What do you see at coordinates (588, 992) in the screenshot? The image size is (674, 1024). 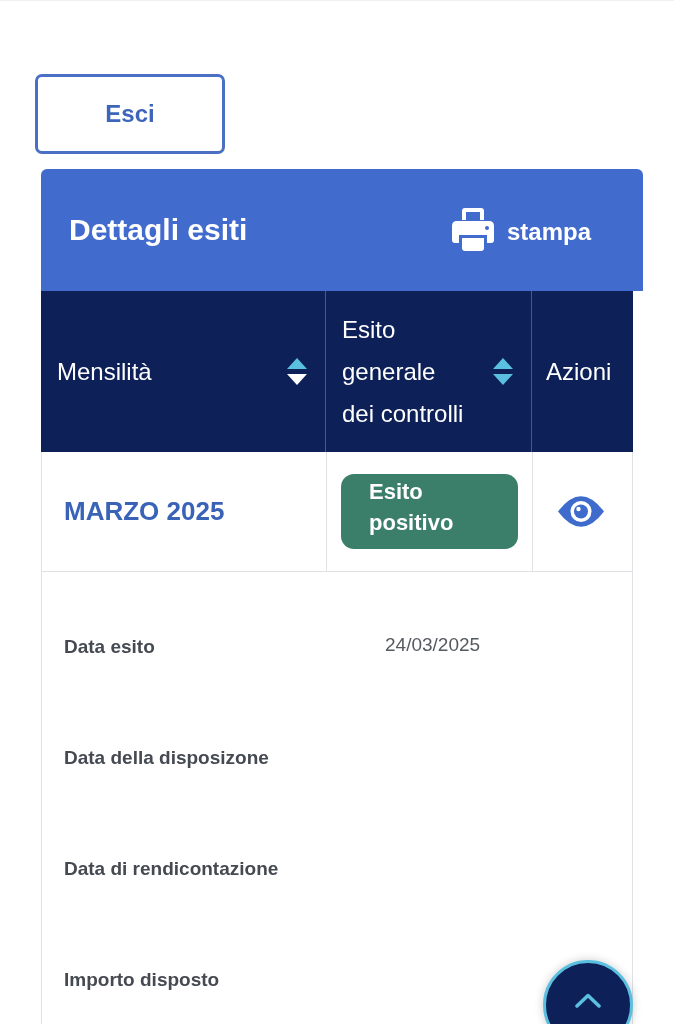 I see `scroll-top-button` at bounding box center [588, 992].